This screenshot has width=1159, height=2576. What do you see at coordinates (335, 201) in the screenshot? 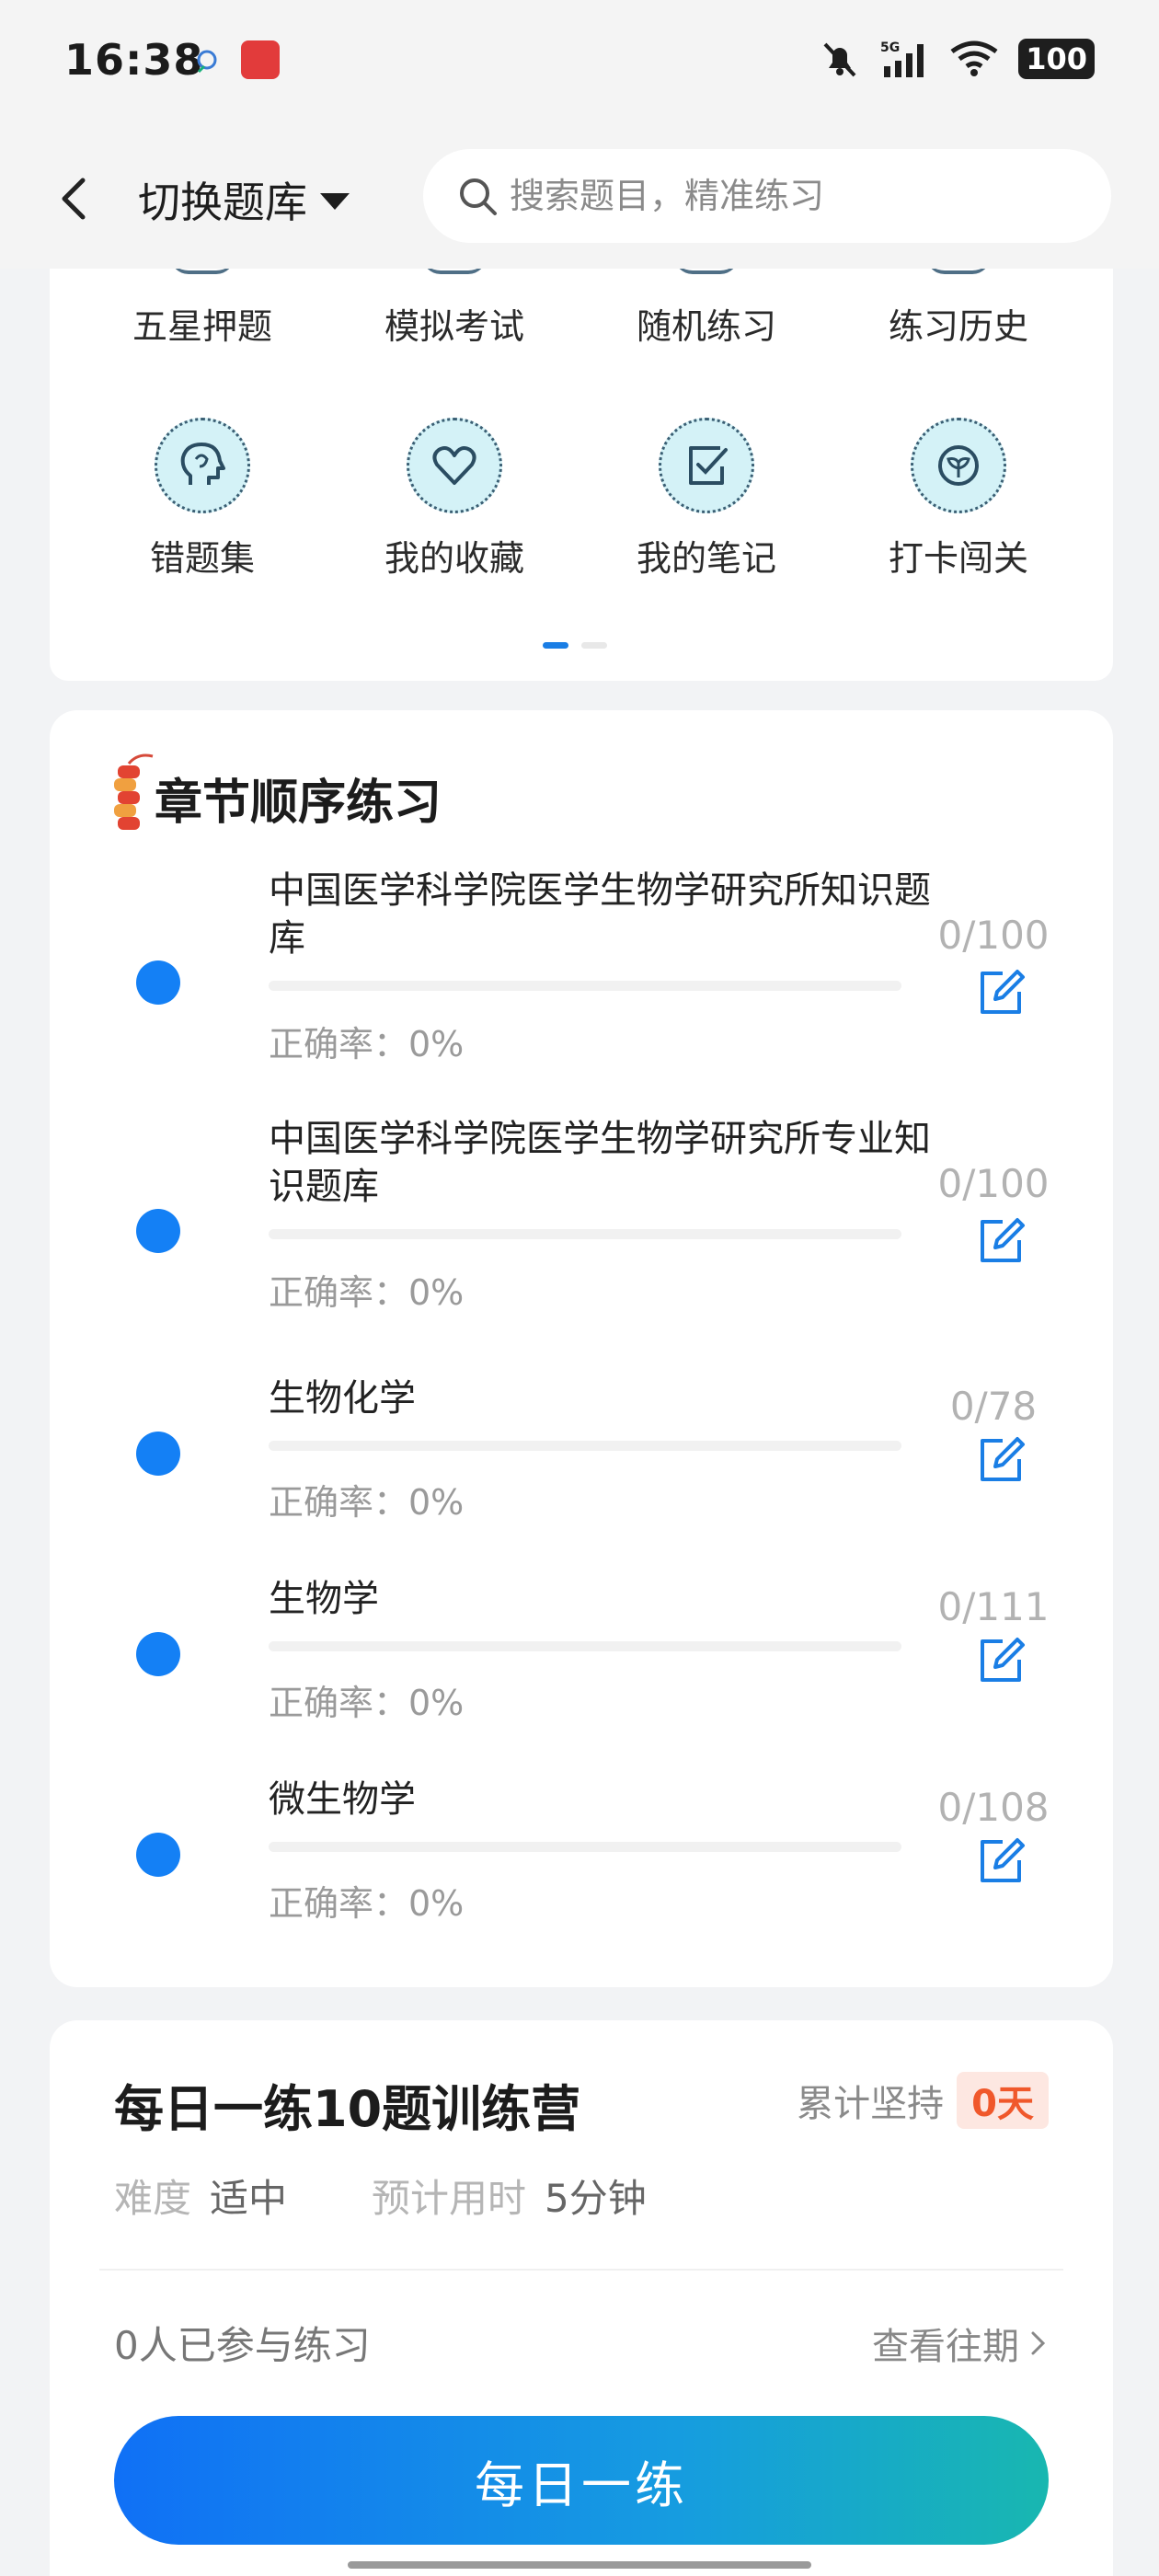
I see `caret-down-icon` at bounding box center [335, 201].